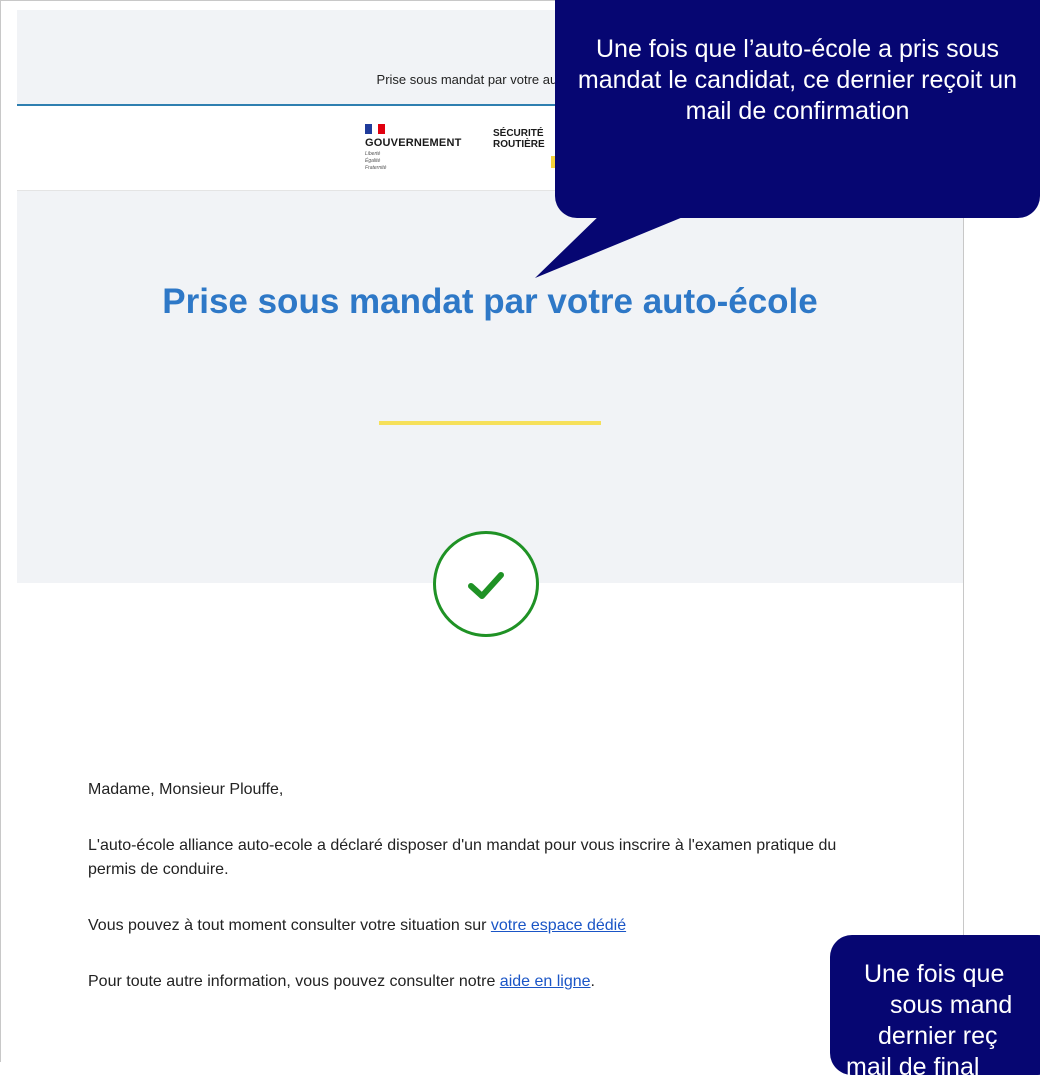  What do you see at coordinates (545, 981) in the screenshot?
I see `aide-en-ligne-link: aide en ligne` at bounding box center [545, 981].